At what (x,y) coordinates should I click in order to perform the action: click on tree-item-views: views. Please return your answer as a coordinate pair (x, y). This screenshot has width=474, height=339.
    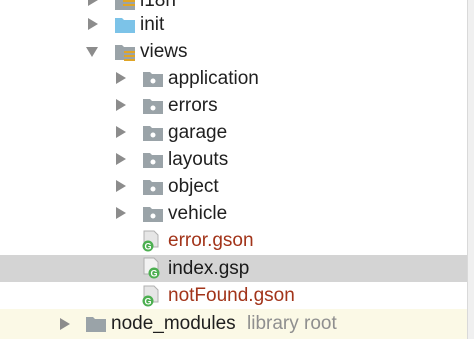
    Looking at the image, I should click on (237, 51).